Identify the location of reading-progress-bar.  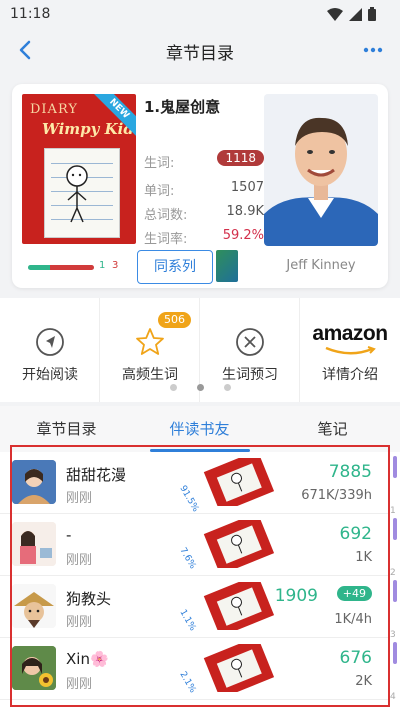
(61, 267).